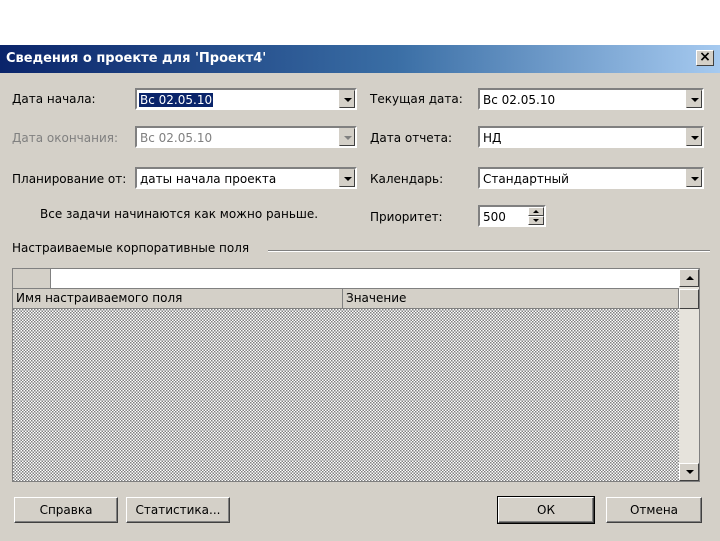 This screenshot has height=541, width=720. I want to click on cancel-button: Отмена, so click(654, 510).